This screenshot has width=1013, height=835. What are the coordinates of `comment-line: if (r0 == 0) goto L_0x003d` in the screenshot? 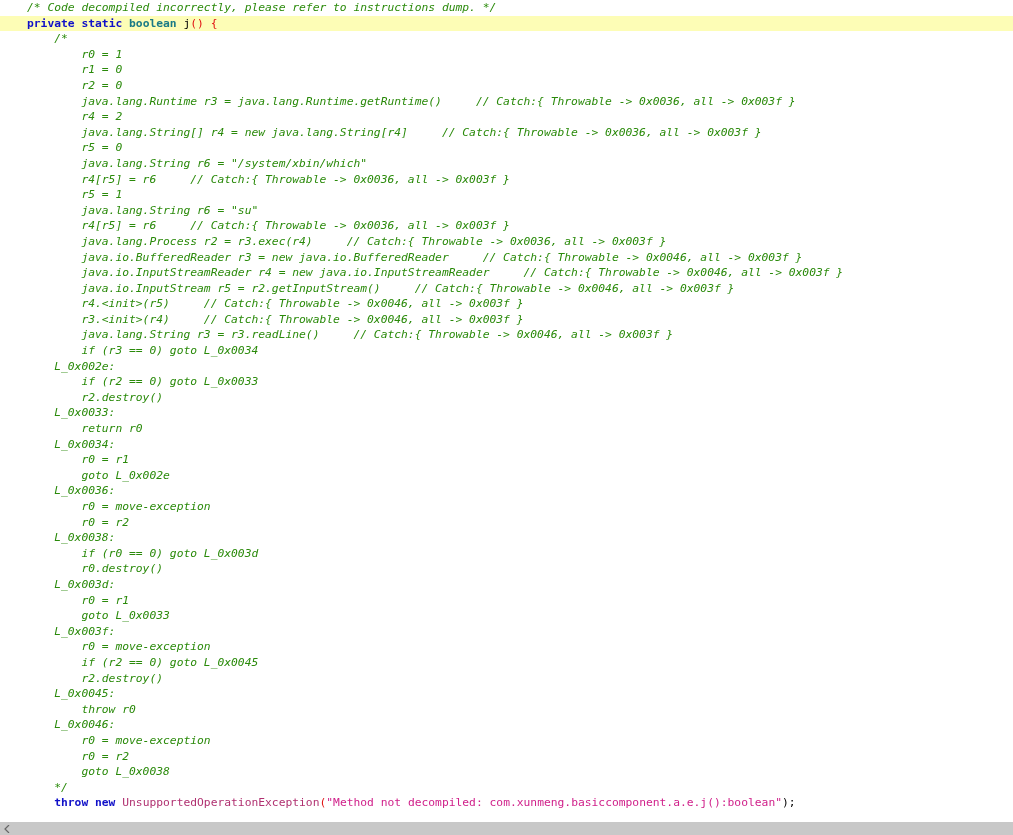 It's located at (170, 553).